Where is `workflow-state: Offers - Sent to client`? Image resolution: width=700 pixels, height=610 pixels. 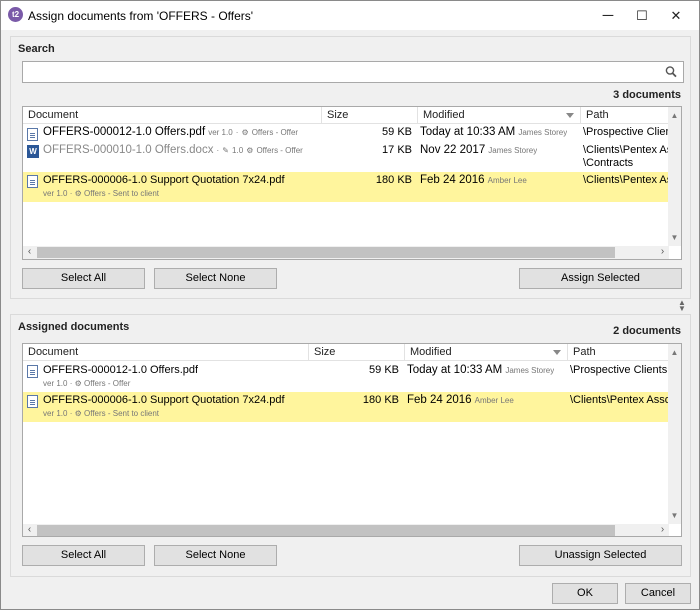 workflow-state: Offers - Sent to client is located at coordinates (122, 193).